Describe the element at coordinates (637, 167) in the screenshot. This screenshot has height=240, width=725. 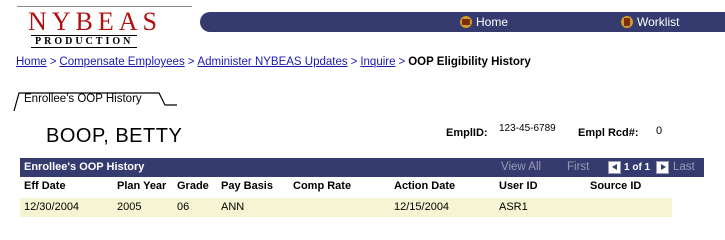
I see `row-count: 1 of 1` at that location.